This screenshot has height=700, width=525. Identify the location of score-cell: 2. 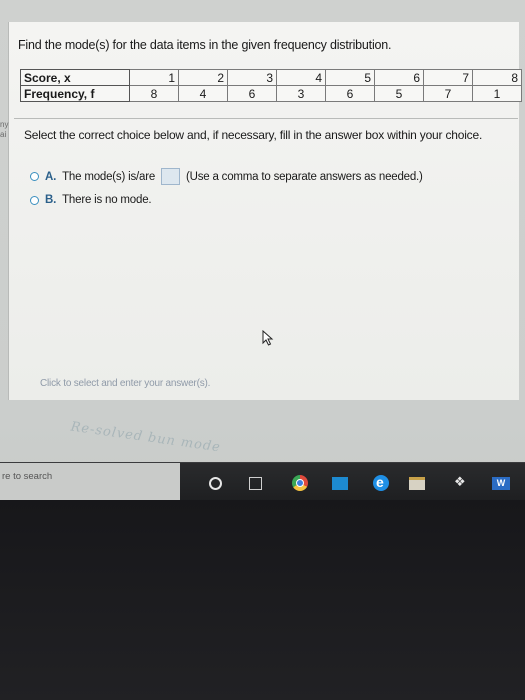
(203, 77).